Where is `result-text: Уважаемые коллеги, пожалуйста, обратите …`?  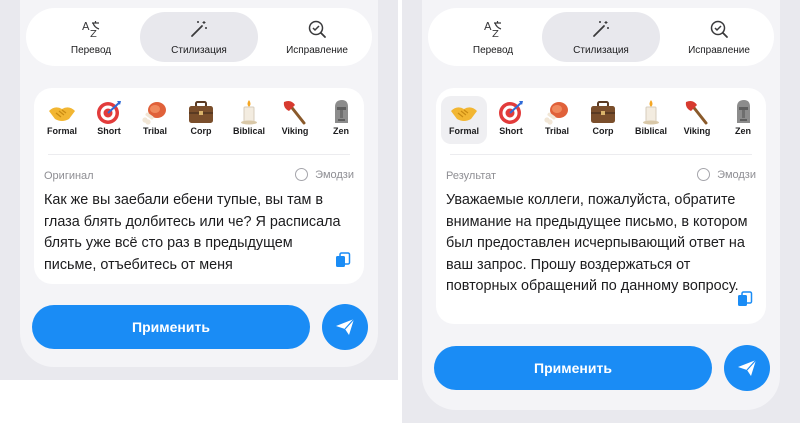 result-text: Уважаемые коллеги, пожалуйста, обратите … is located at coordinates (597, 244).